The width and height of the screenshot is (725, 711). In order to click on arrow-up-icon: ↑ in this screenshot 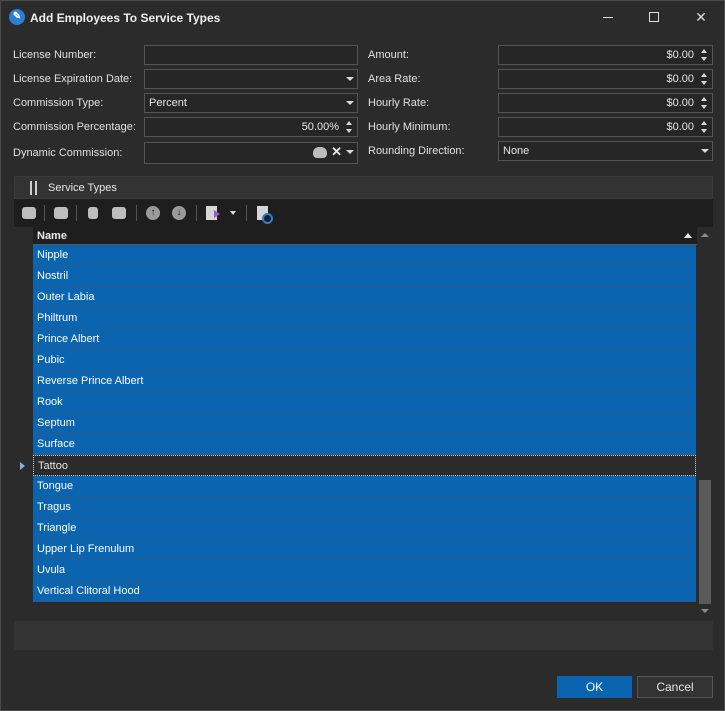, I will do `click(153, 213)`.